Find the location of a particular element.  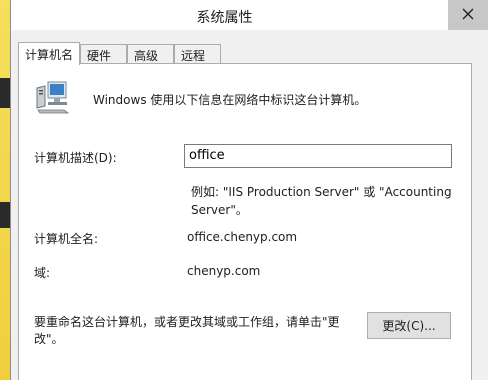

computer-description-input: office is located at coordinates (318, 156).